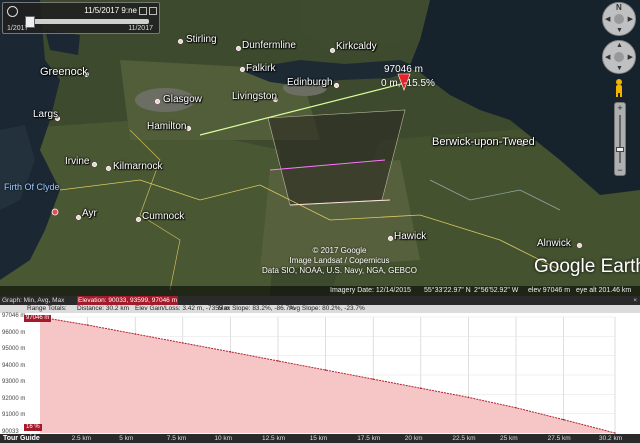 The width and height of the screenshot is (640, 443). What do you see at coordinates (339, 250) in the screenshot?
I see `copyright-line-1: © 2017 Google` at bounding box center [339, 250].